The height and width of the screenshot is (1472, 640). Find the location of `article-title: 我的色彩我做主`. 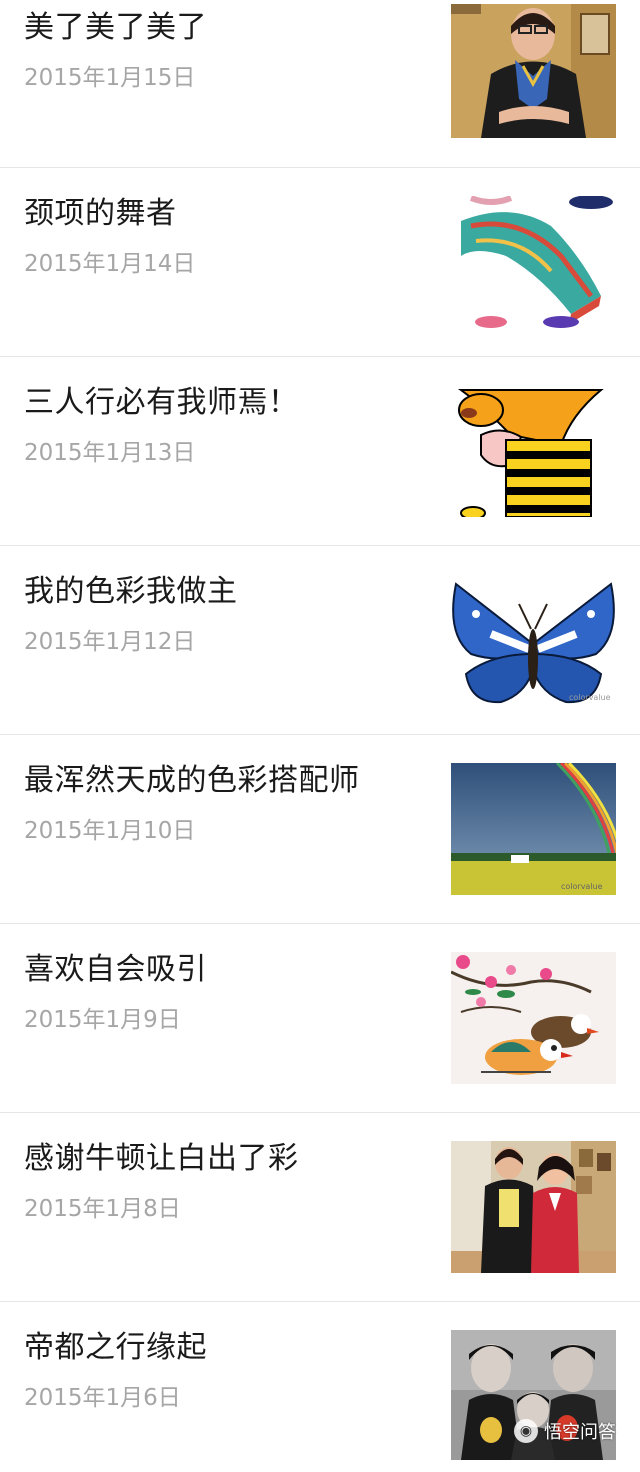

article-title: 我的色彩我做主 is located at coordinates (131, 588).